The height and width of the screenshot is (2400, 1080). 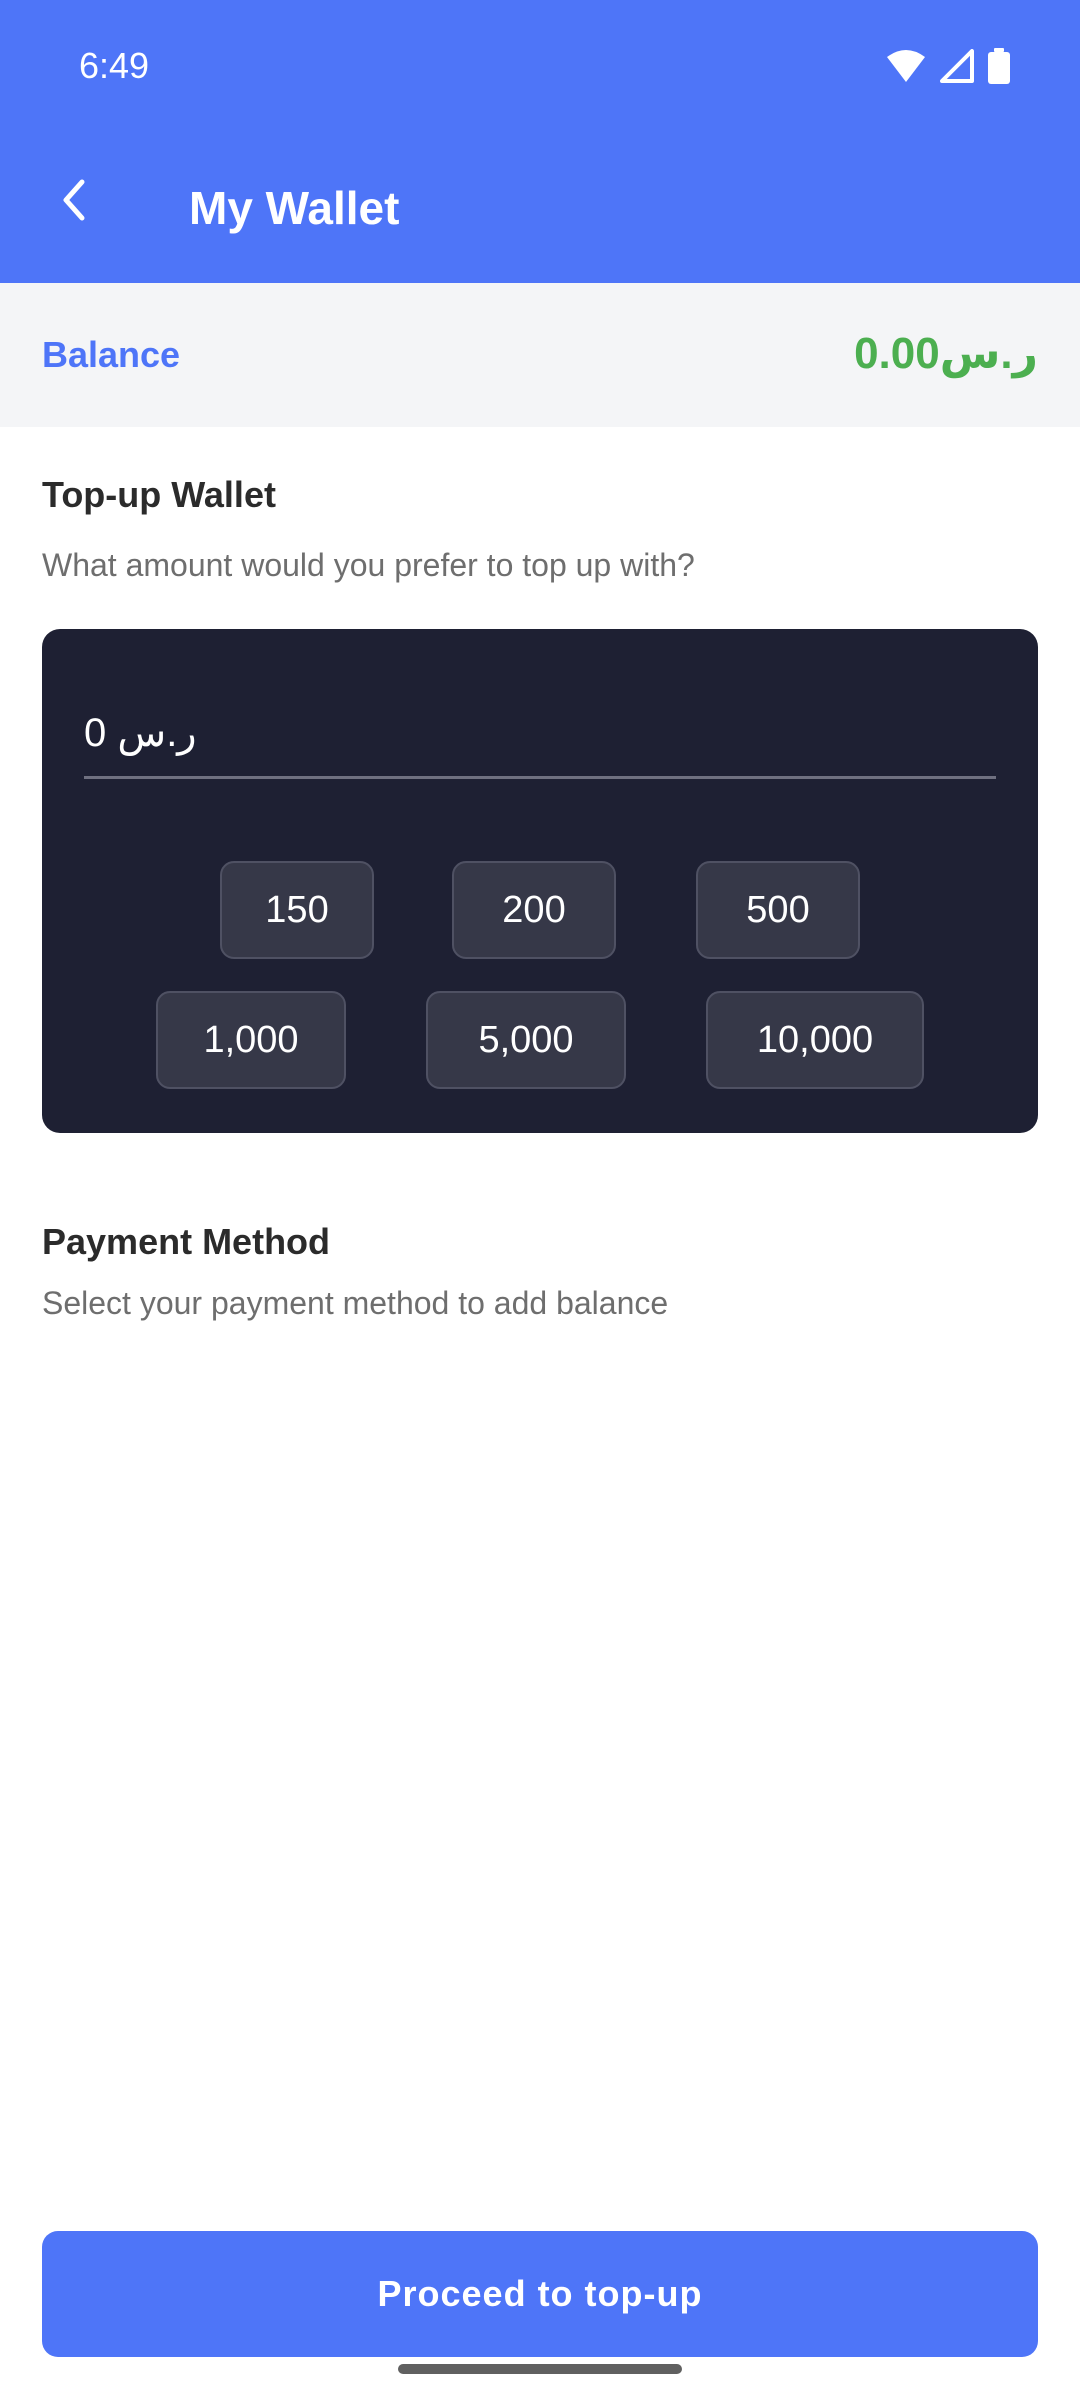 I want to click on payment-method-title: Payment Method, so click(x=186, y=1241).